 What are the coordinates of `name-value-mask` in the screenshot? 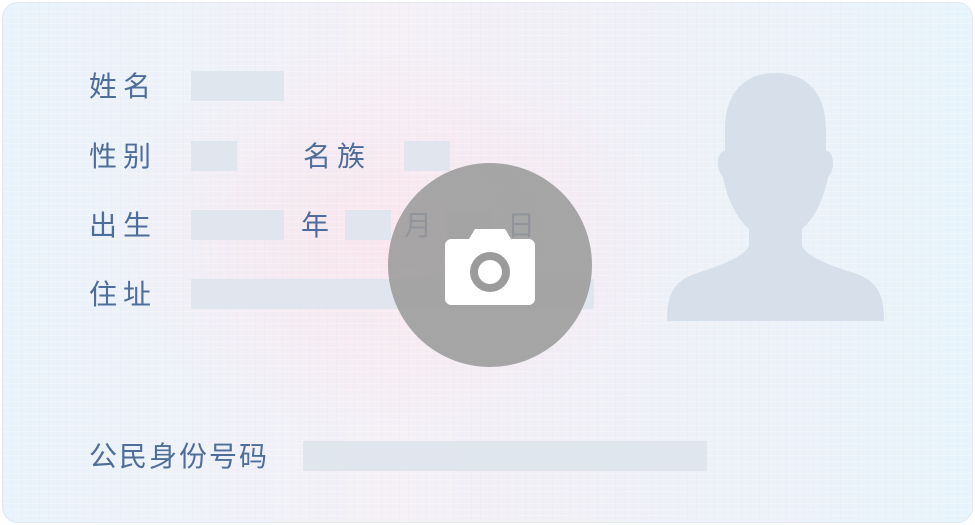 It's located at (237, 86).